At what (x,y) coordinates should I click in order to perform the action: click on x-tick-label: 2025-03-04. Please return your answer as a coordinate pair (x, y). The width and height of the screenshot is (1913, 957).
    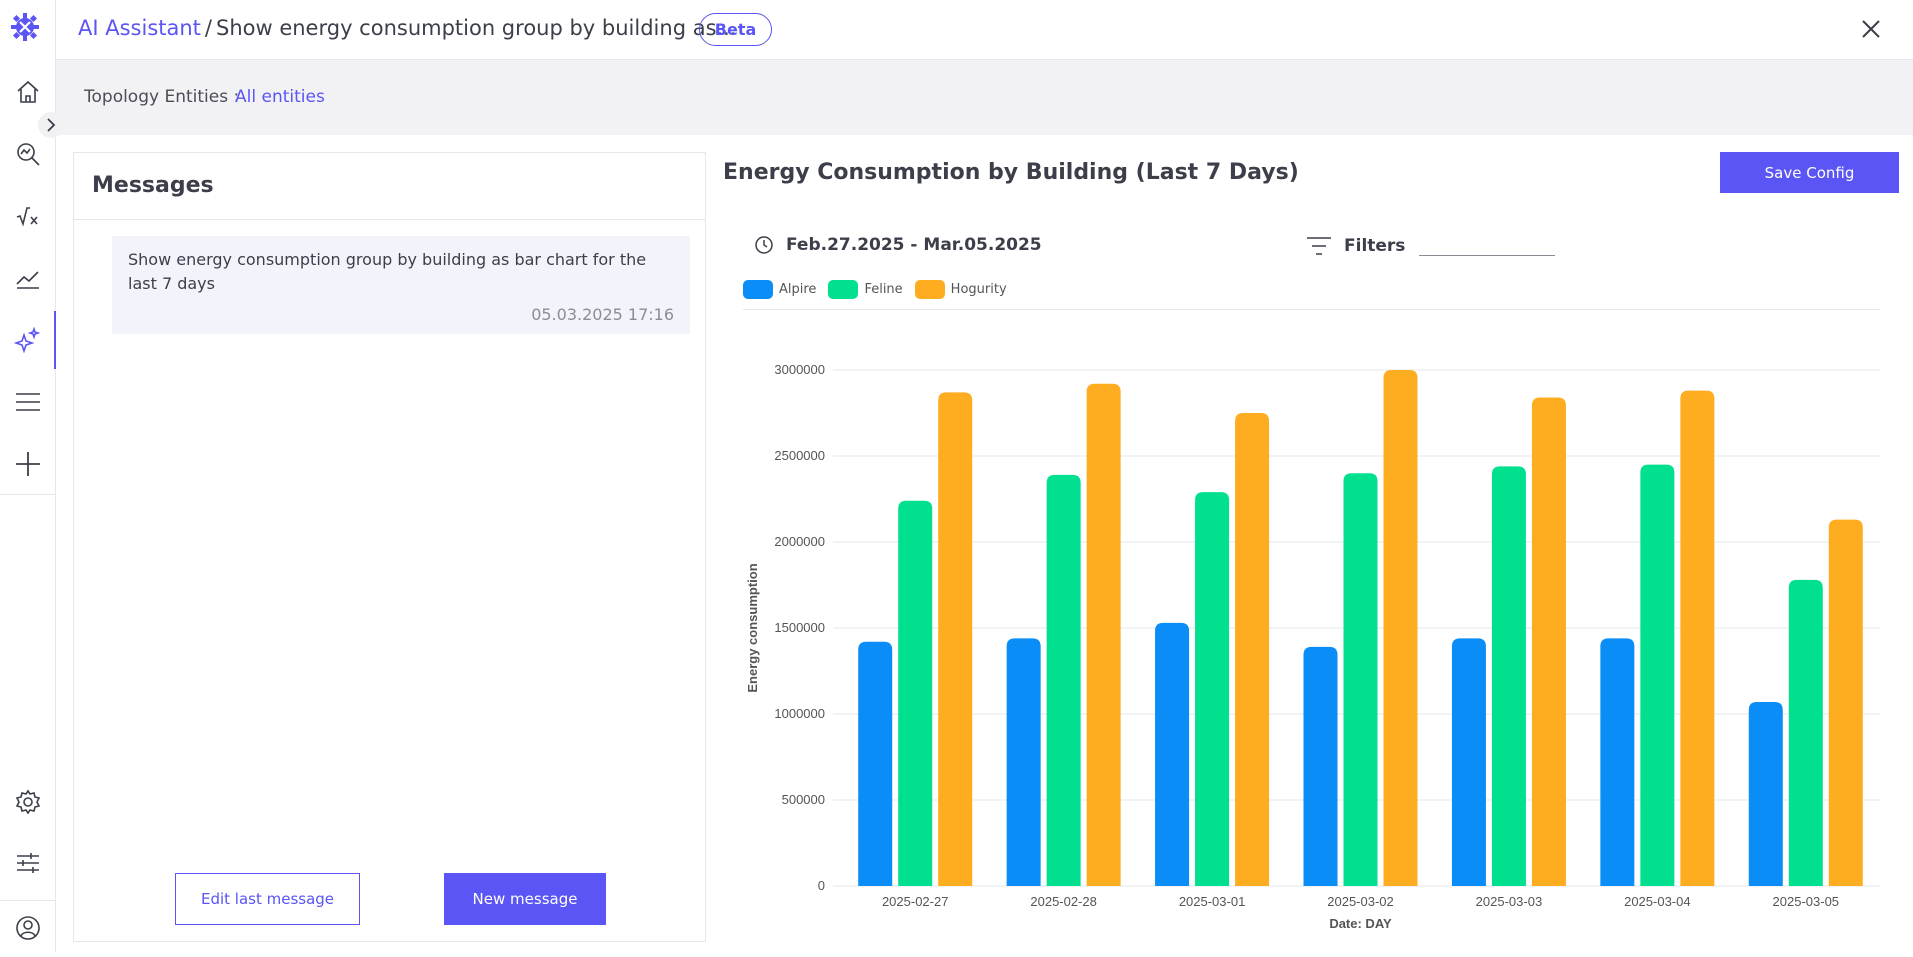
    Looking at the image, I should click on (1657, 901).